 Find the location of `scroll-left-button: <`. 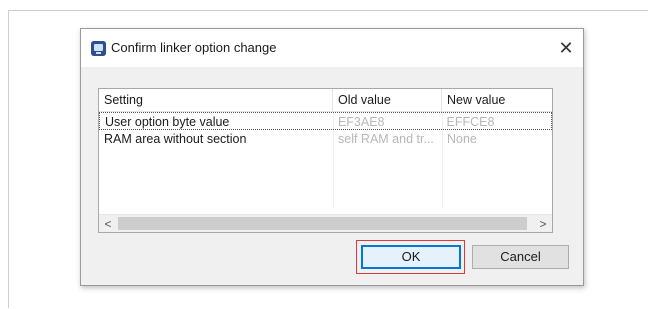

scroll-left-button: < is located at coordinates (108, 223).